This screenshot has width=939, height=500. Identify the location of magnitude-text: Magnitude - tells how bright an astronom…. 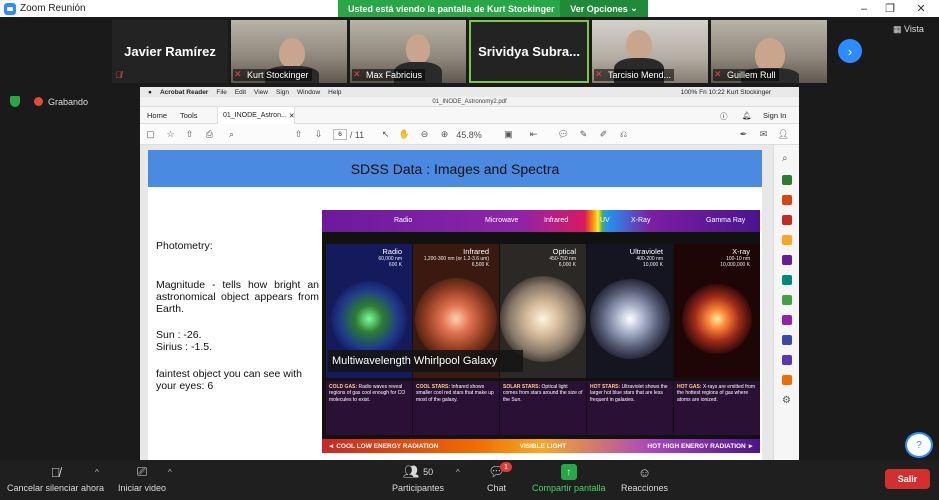
(237, 297).